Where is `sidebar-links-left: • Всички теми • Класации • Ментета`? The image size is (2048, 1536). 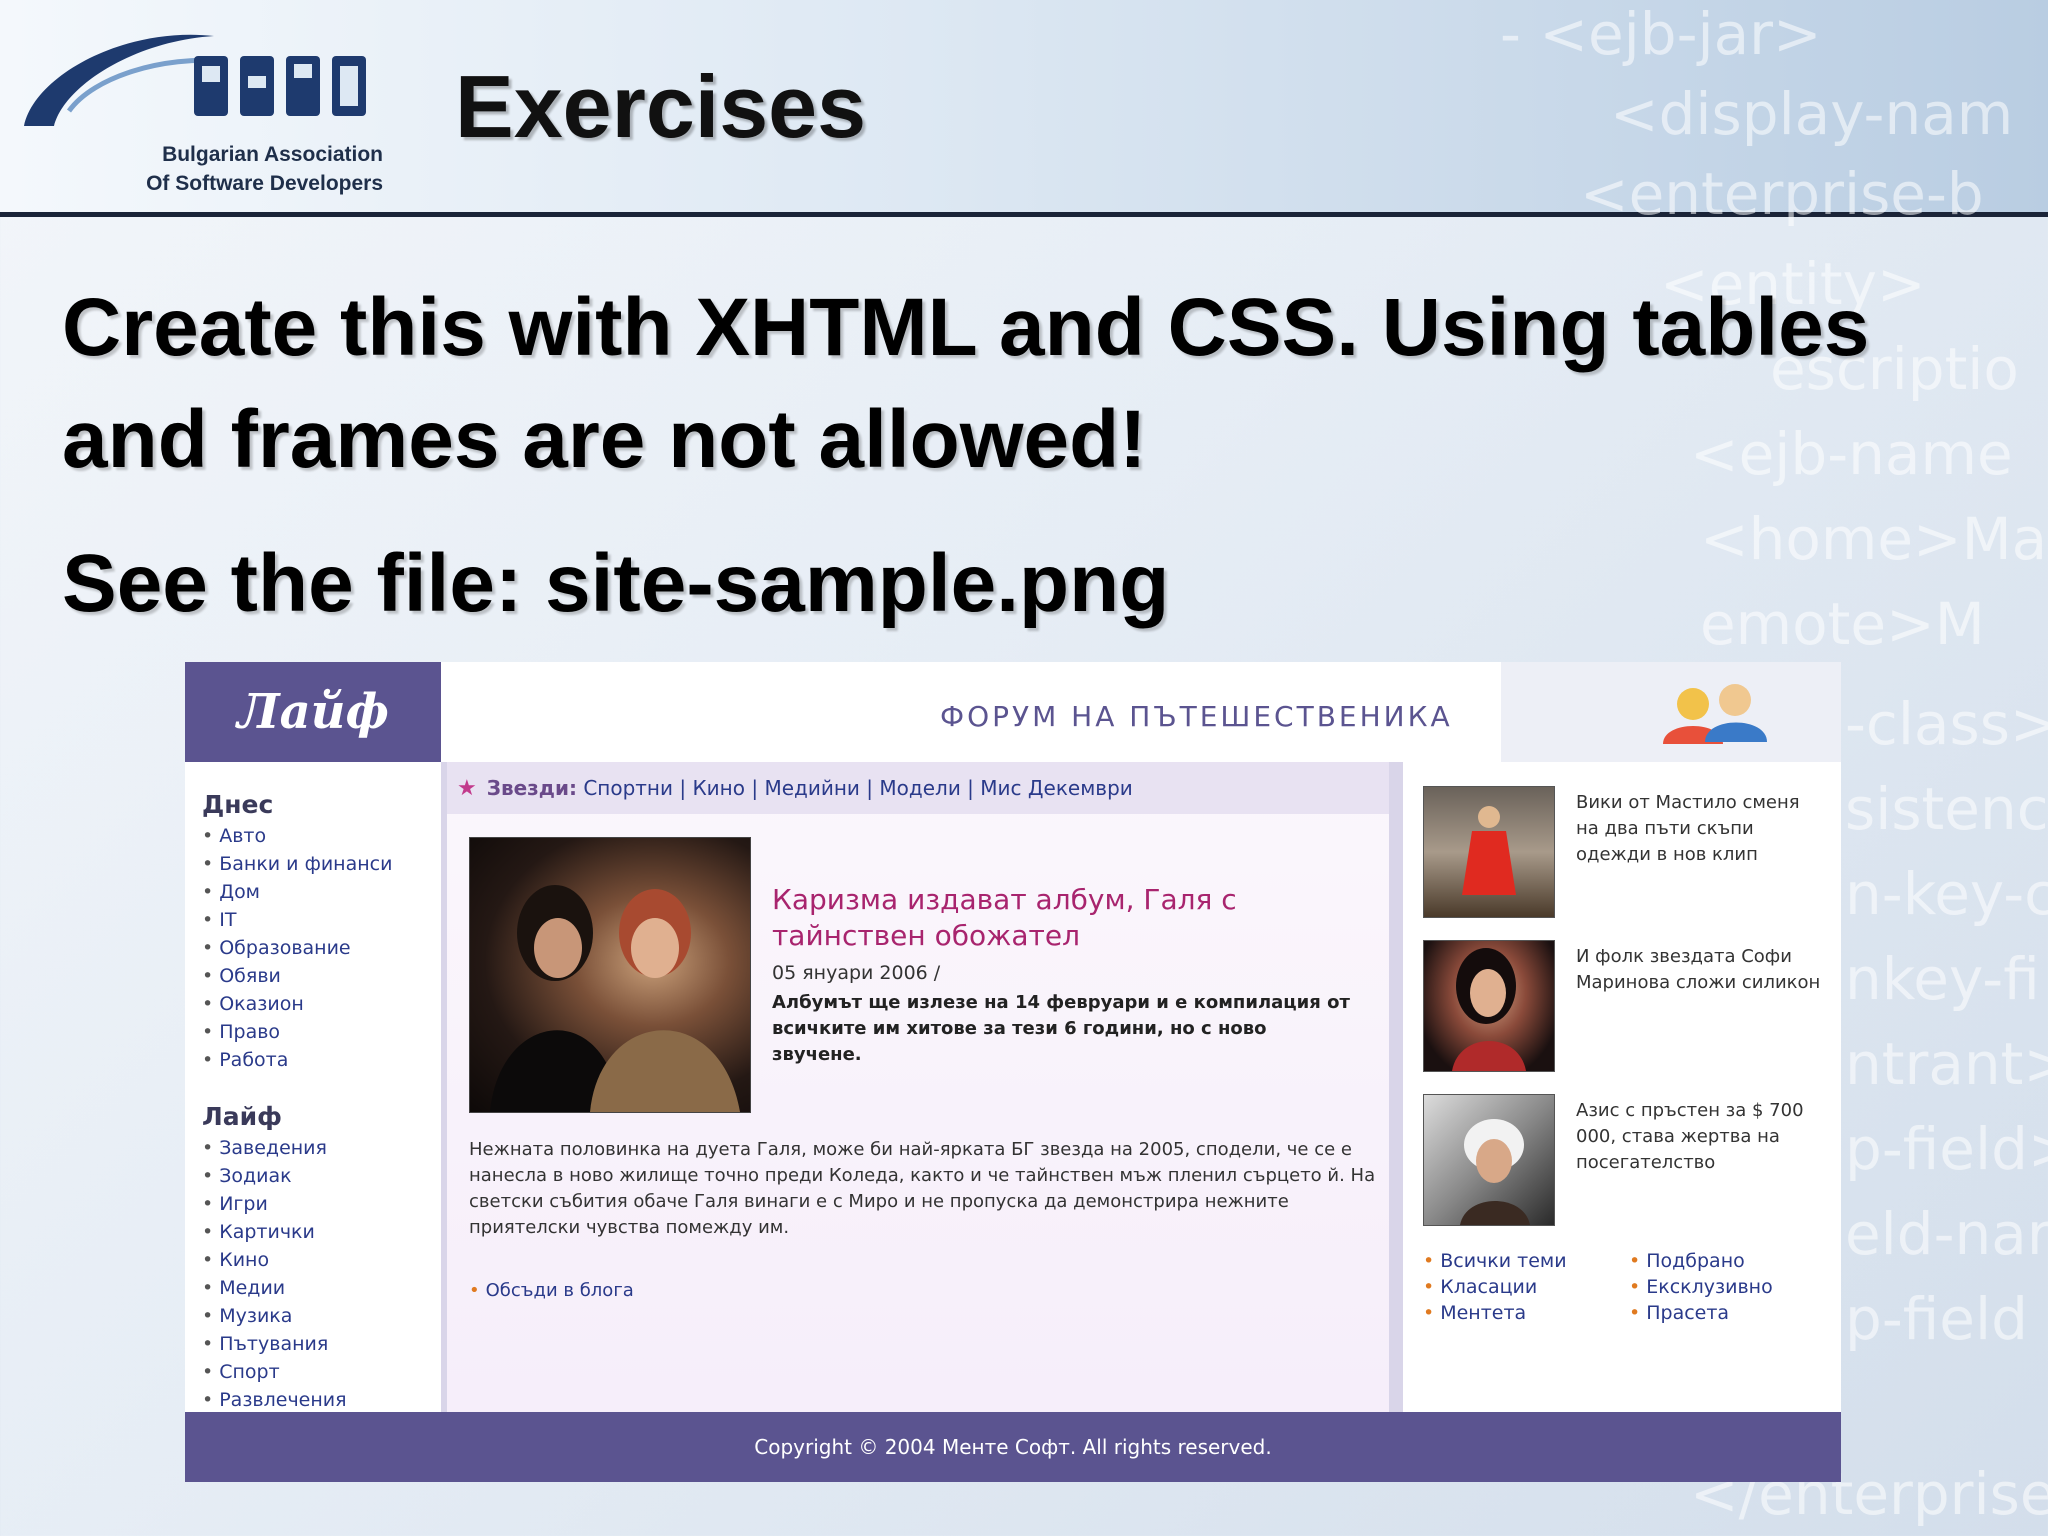
sidebar-links-left: • Всички теми • Класации • Ментета is located at coordinates (1495, 1287).